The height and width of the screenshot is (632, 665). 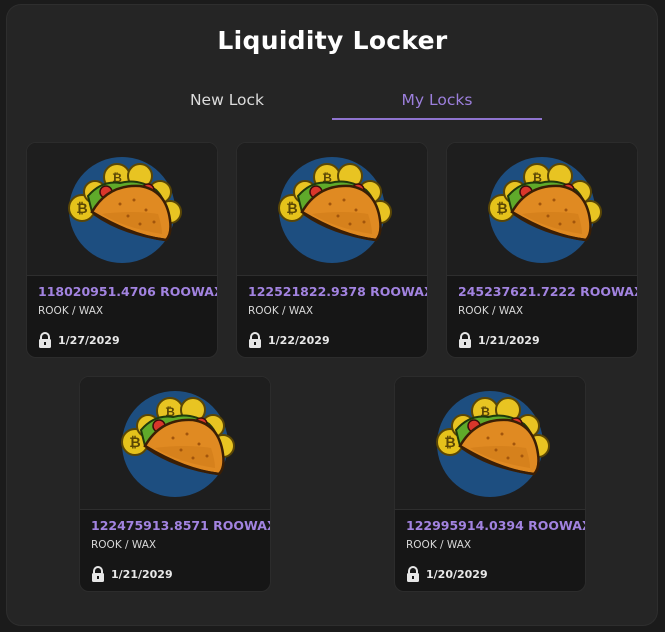 I want to click on lock-amount: 122521822.9378 ROOWAX, so click(x=338, y=291).